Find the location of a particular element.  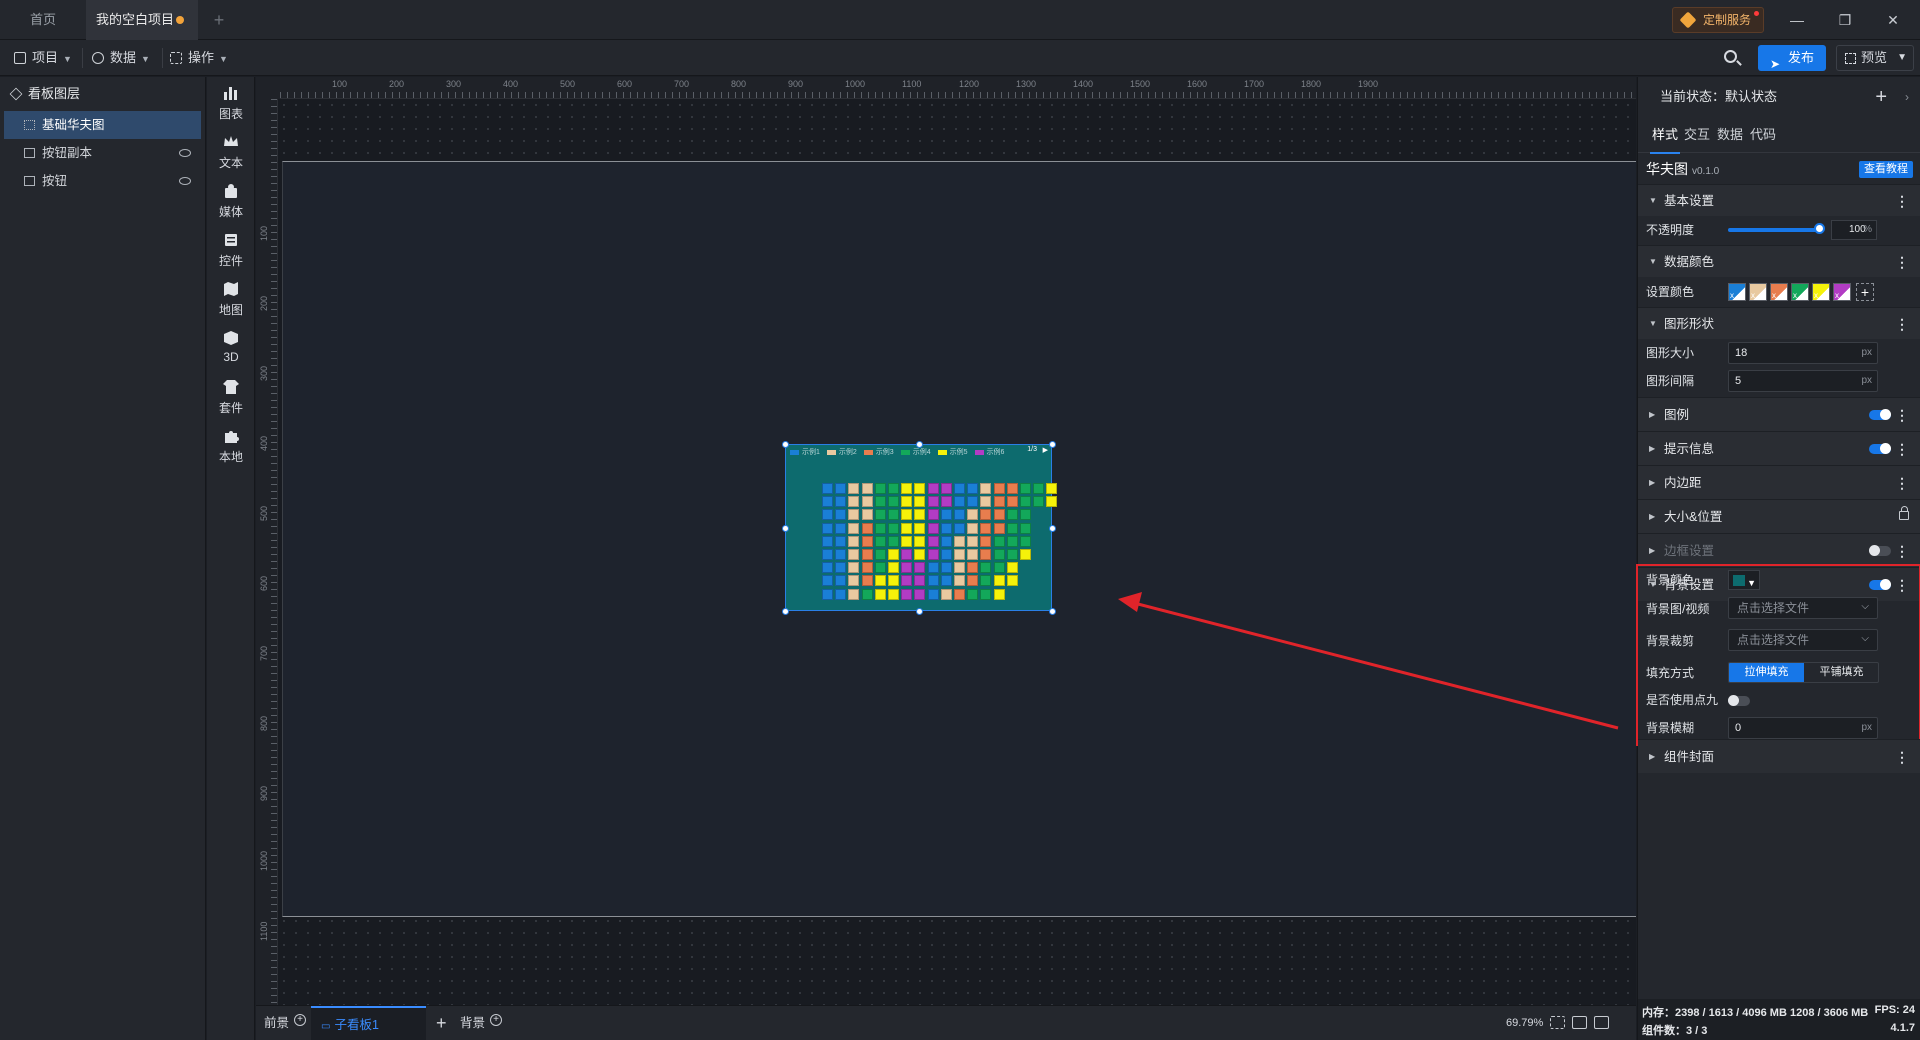

chevron-right-icon: › is located at coordinates (1907, 97).